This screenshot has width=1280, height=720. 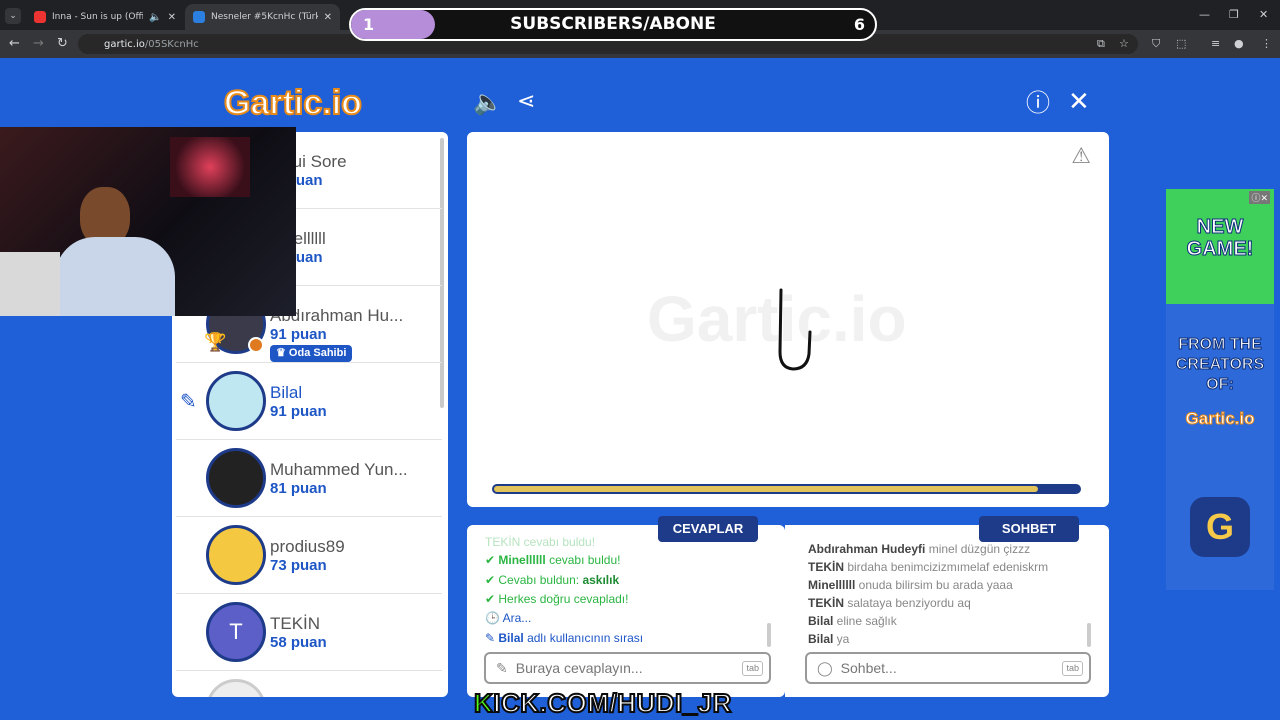 What do you see at coordinates (1220, 365) in the screenshot?
I see `ad-text: CREATORS` at bounding box center [1220, 365].